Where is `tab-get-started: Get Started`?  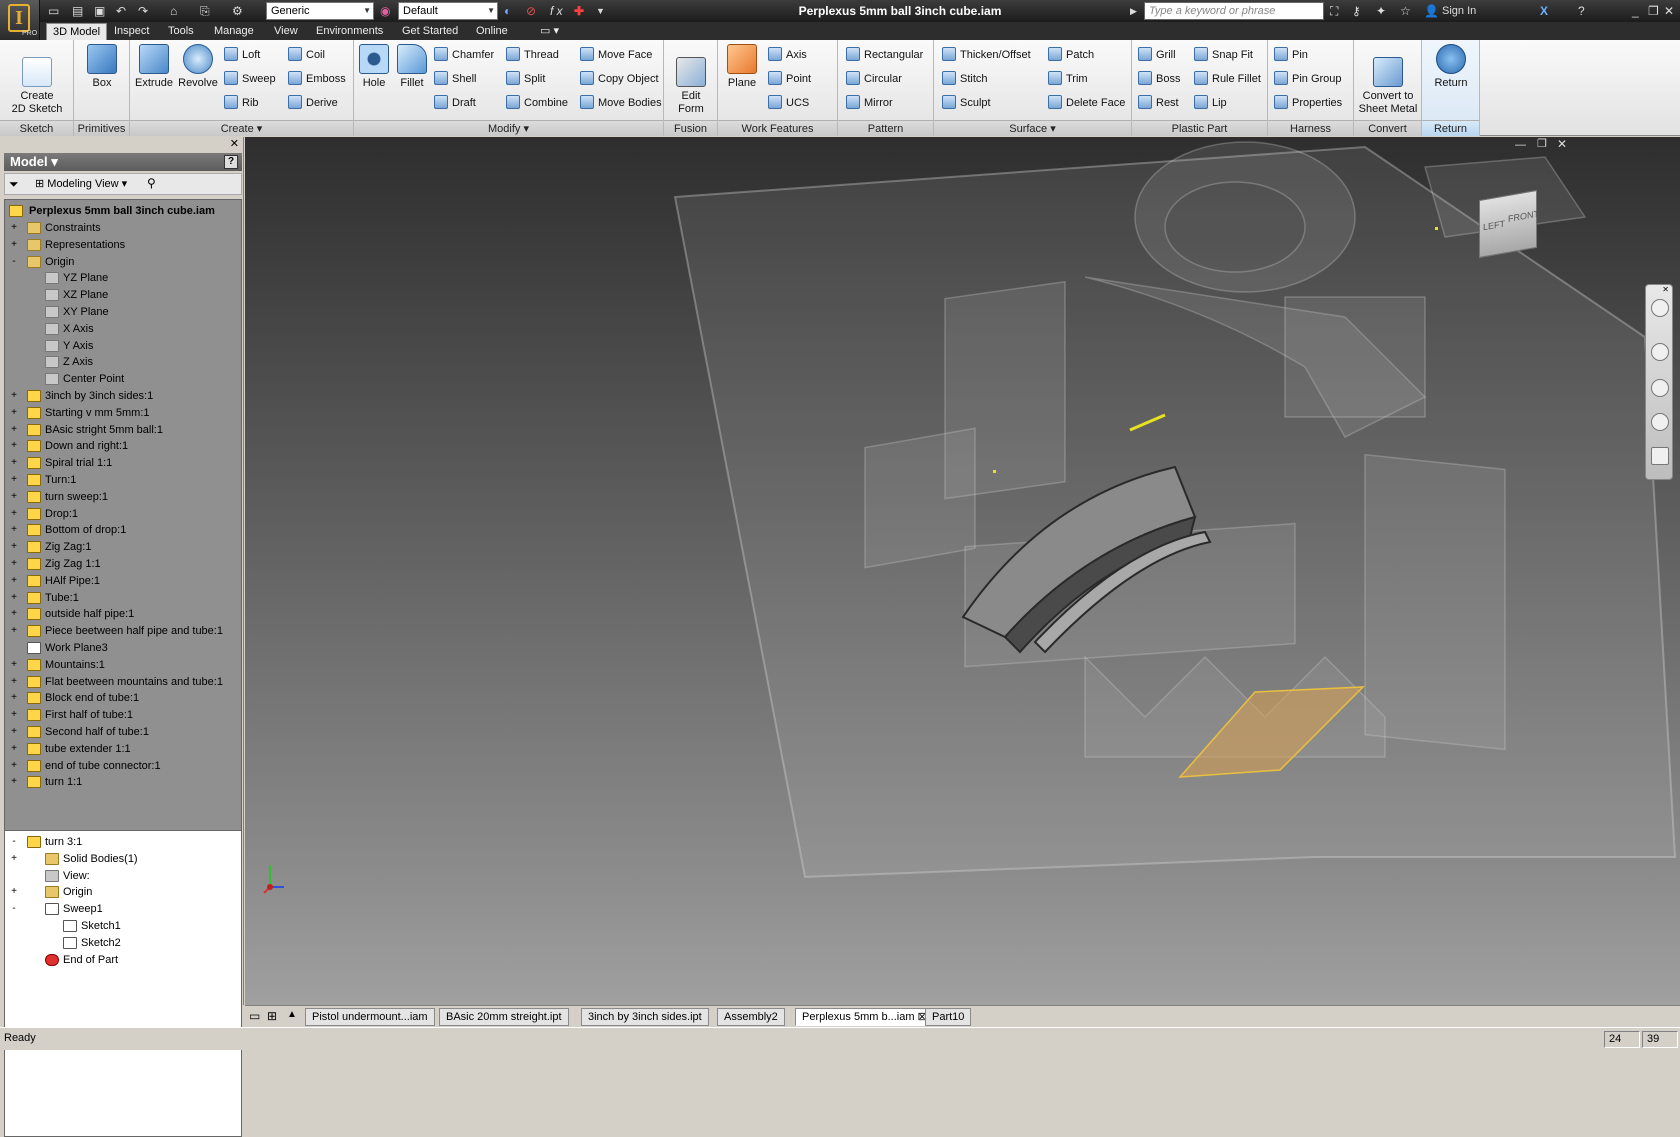 tab-get-started: Get Started is located at coordinates (430, 31).